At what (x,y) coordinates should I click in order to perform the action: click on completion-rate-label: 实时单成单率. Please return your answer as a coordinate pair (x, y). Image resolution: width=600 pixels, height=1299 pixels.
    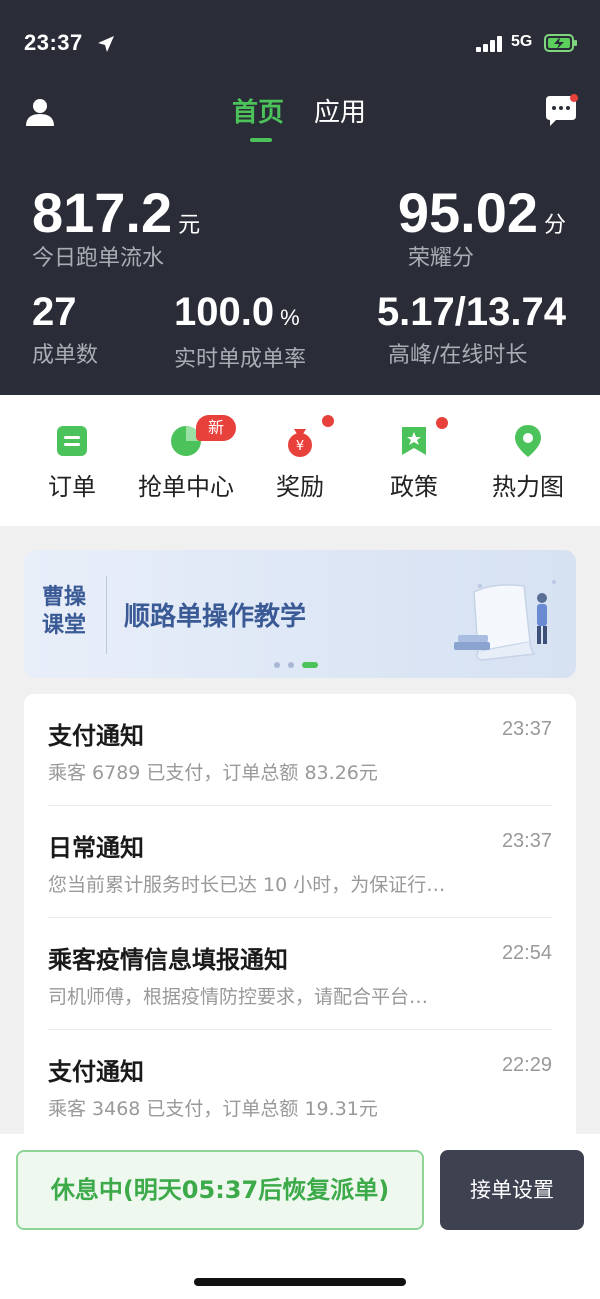
    Looking at the image, I should click on (240, 359).